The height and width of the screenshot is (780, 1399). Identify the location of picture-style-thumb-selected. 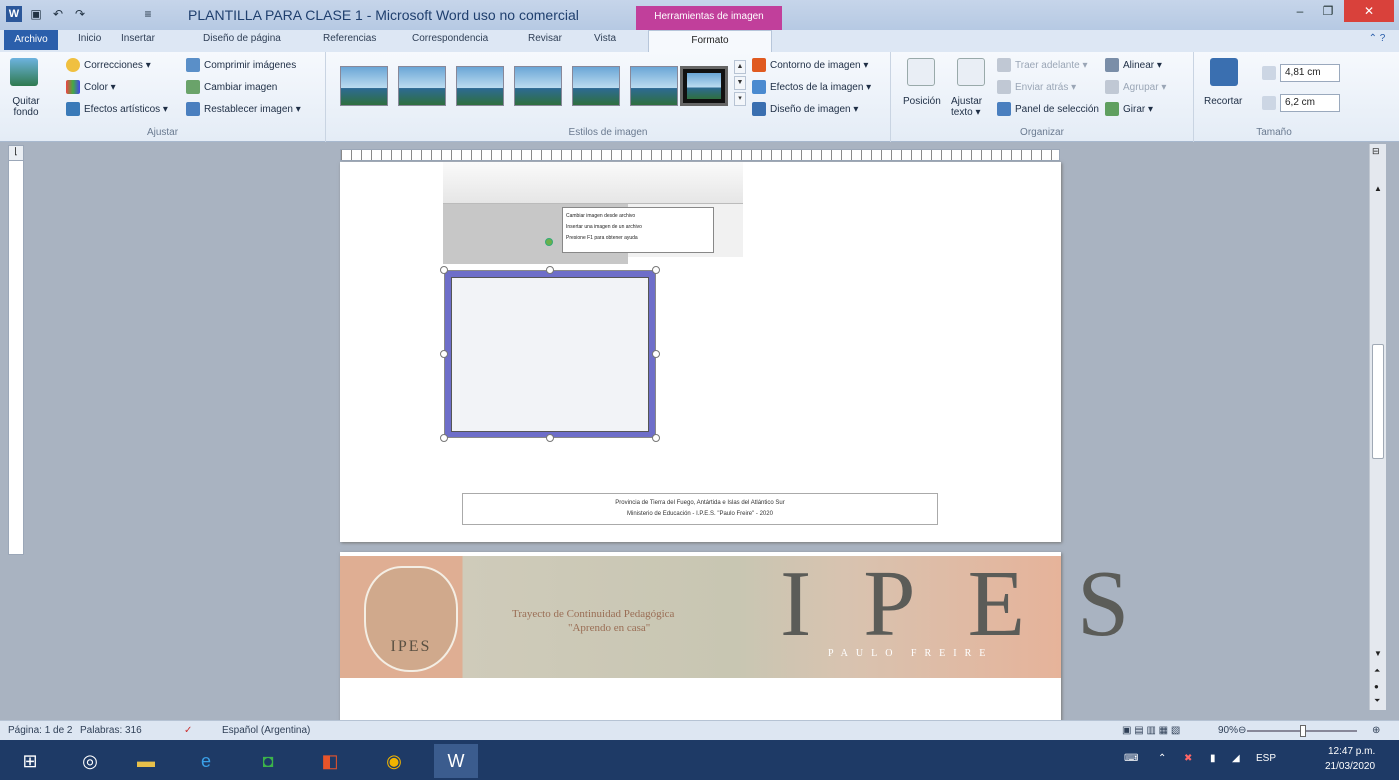
(704, 86).